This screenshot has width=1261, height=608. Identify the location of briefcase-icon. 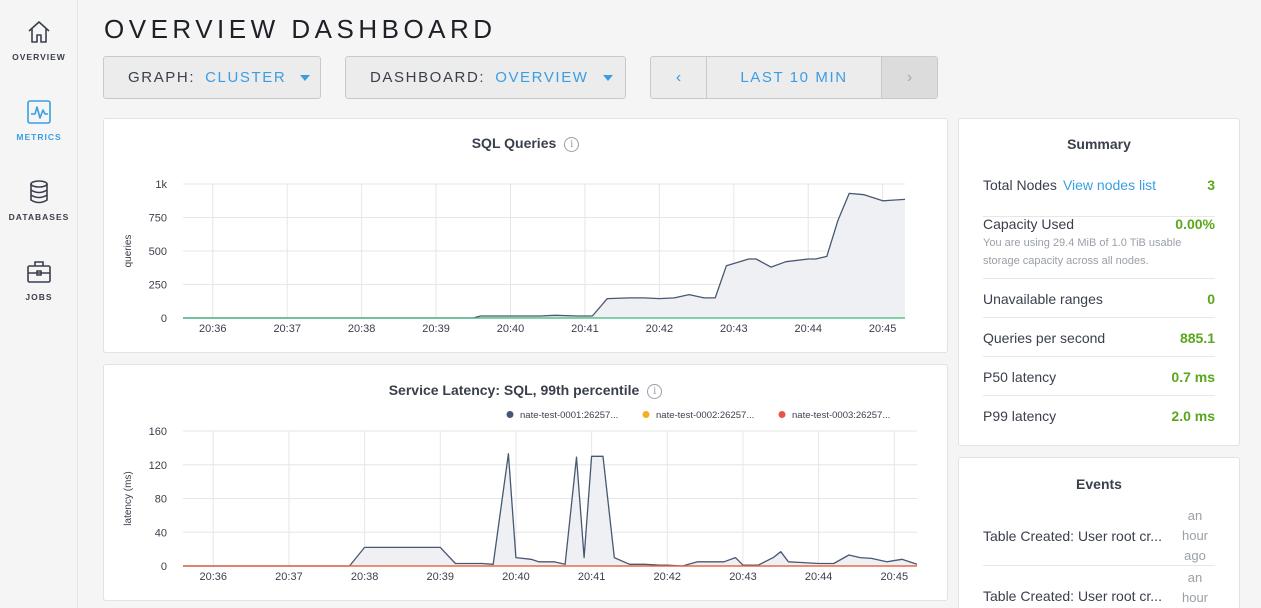
(39, 272).